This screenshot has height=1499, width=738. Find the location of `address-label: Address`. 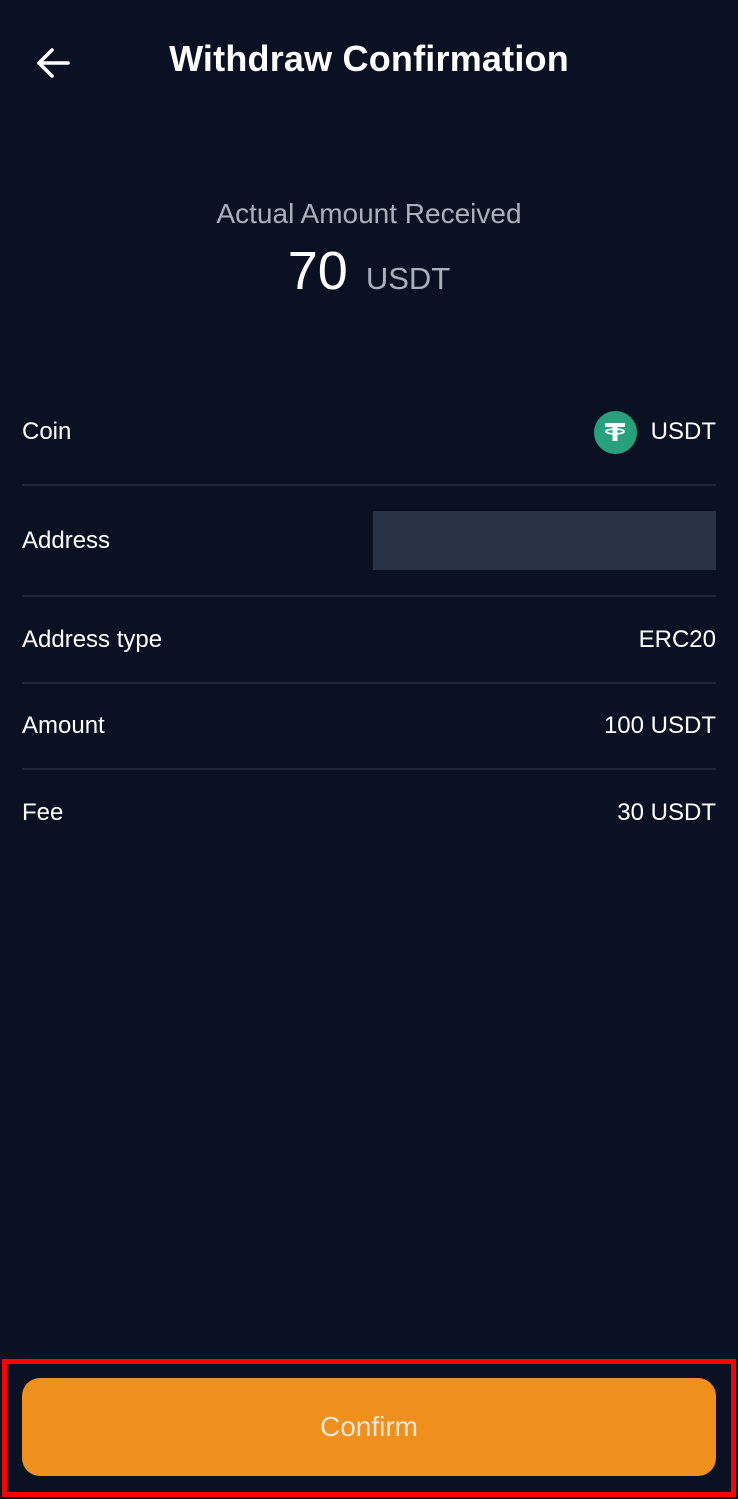

address-label: Address is located at coordinates (66, 540).